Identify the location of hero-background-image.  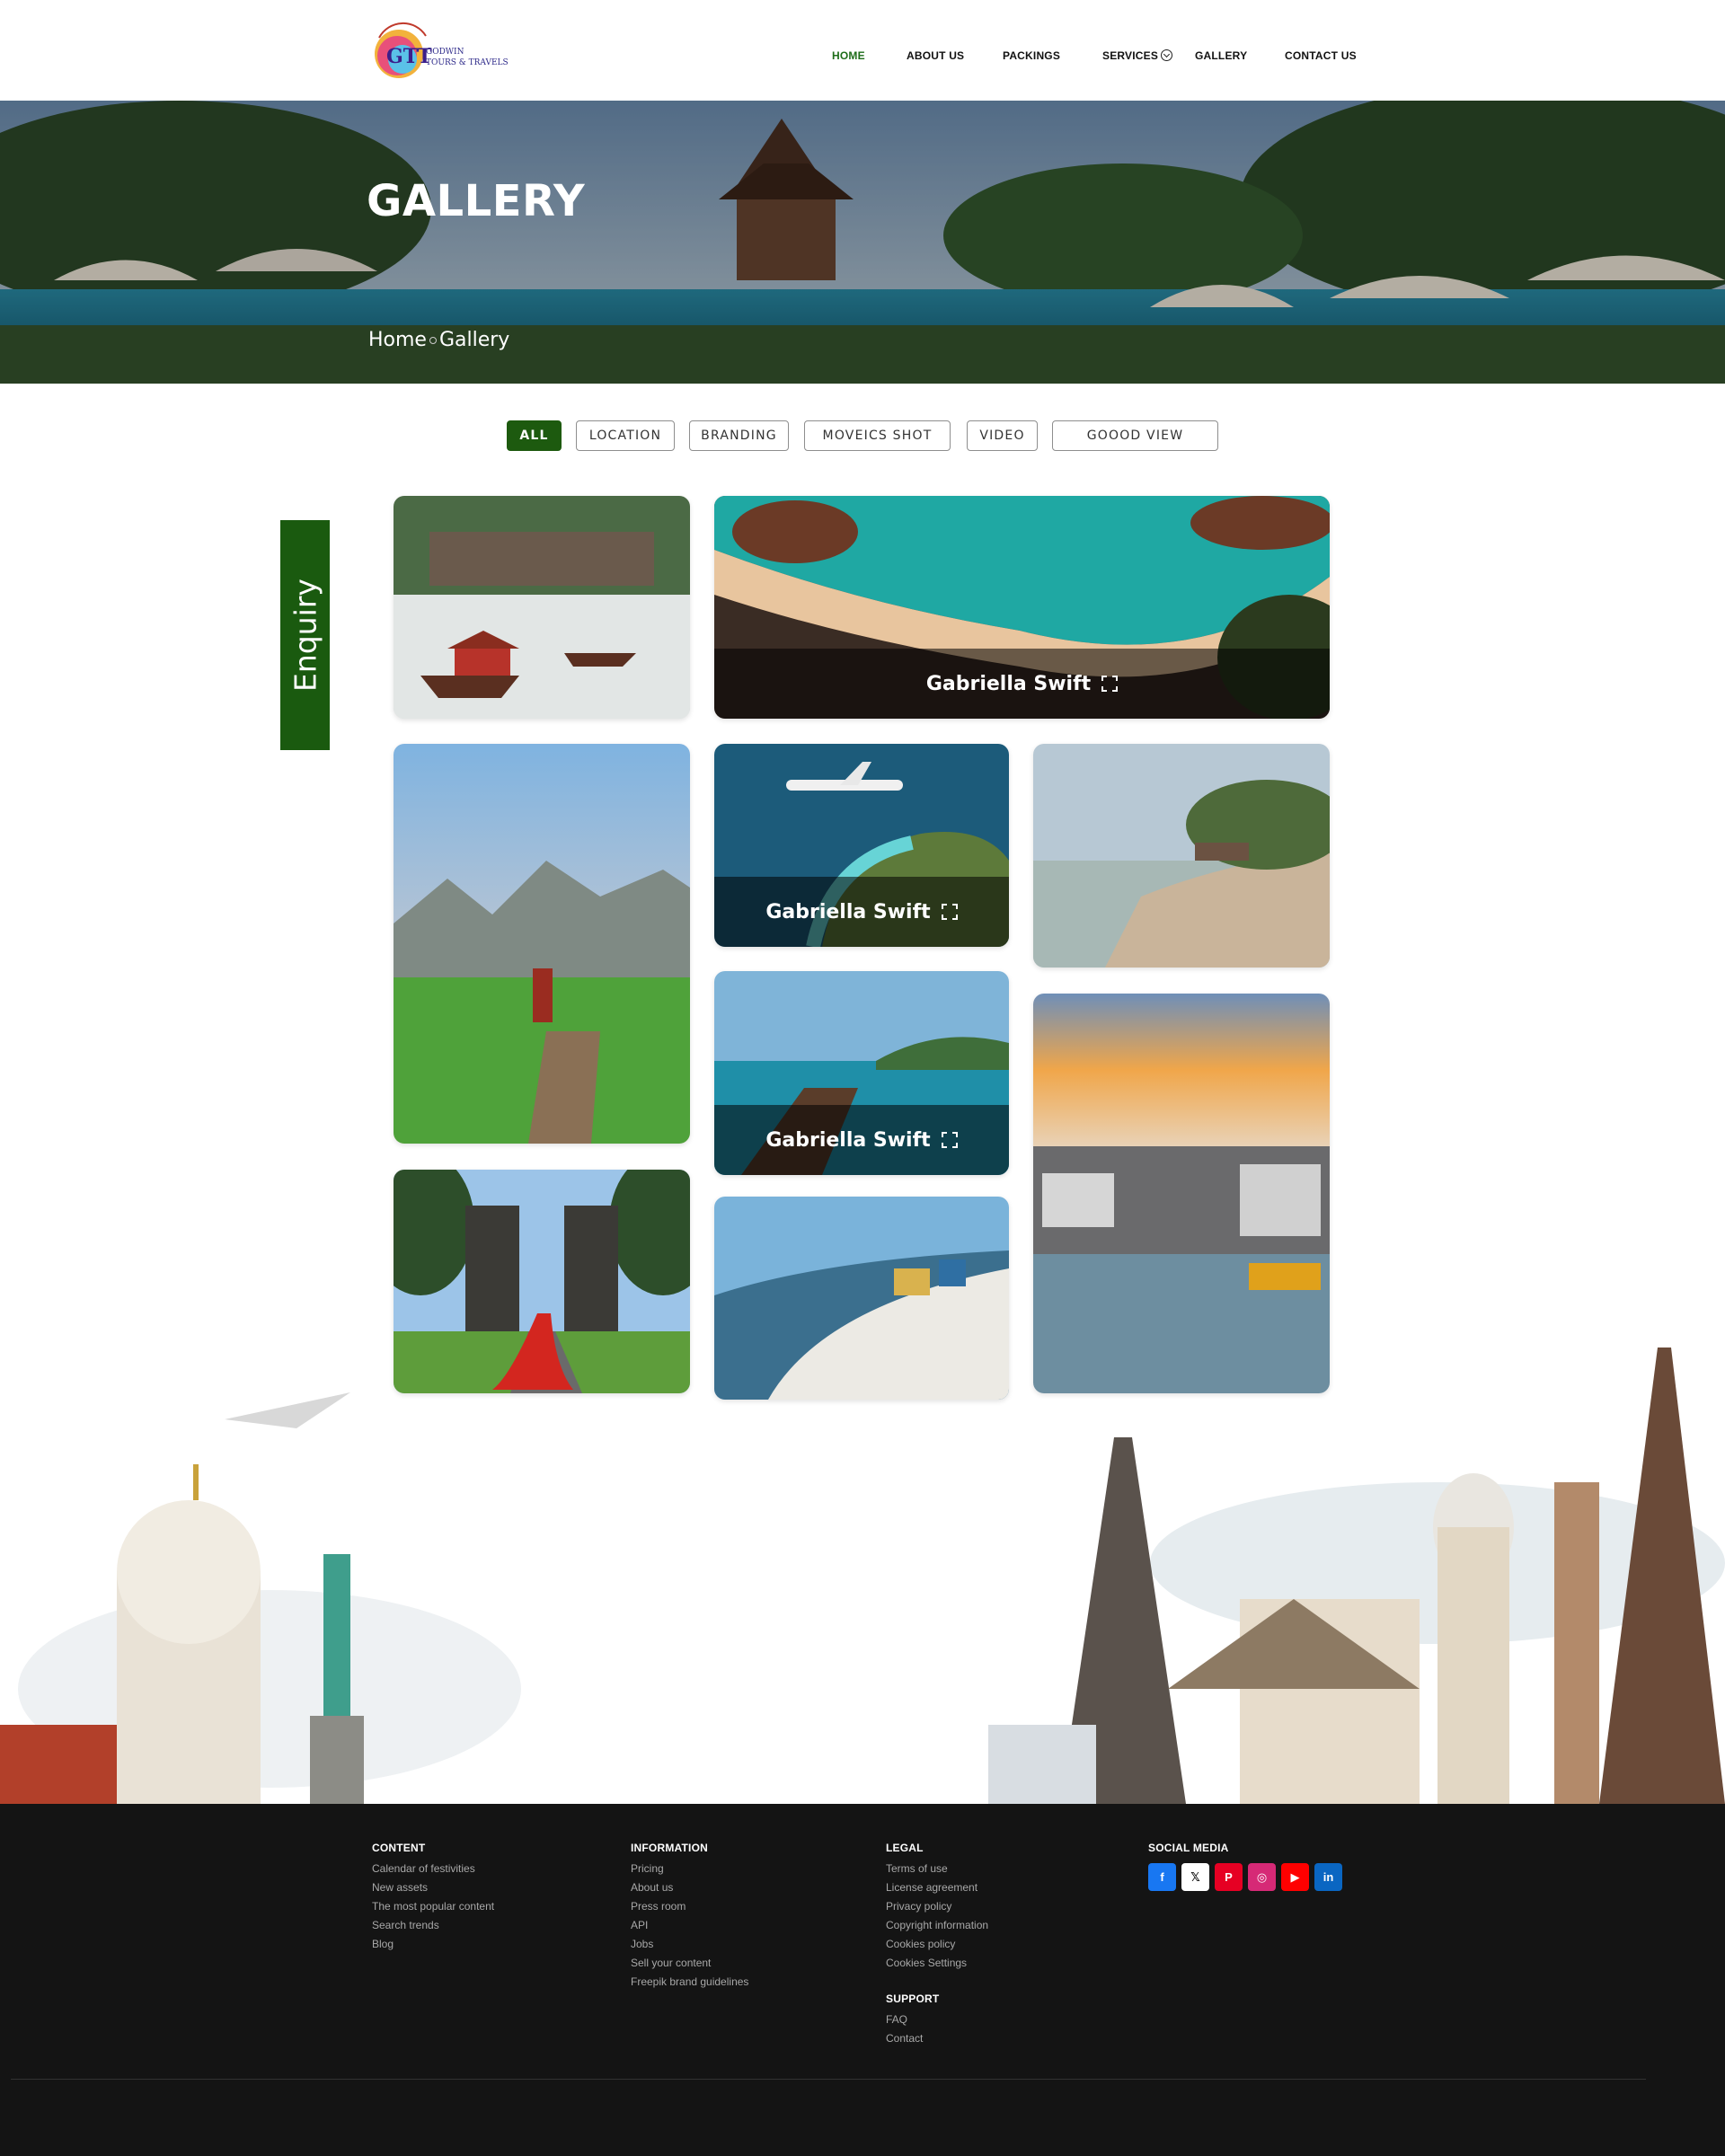
(862, 243).